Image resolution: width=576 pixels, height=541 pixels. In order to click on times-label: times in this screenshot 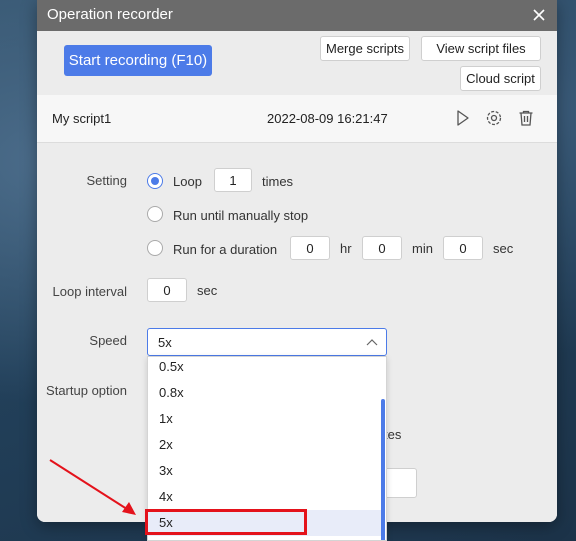, I will do `click(278, 181)`.